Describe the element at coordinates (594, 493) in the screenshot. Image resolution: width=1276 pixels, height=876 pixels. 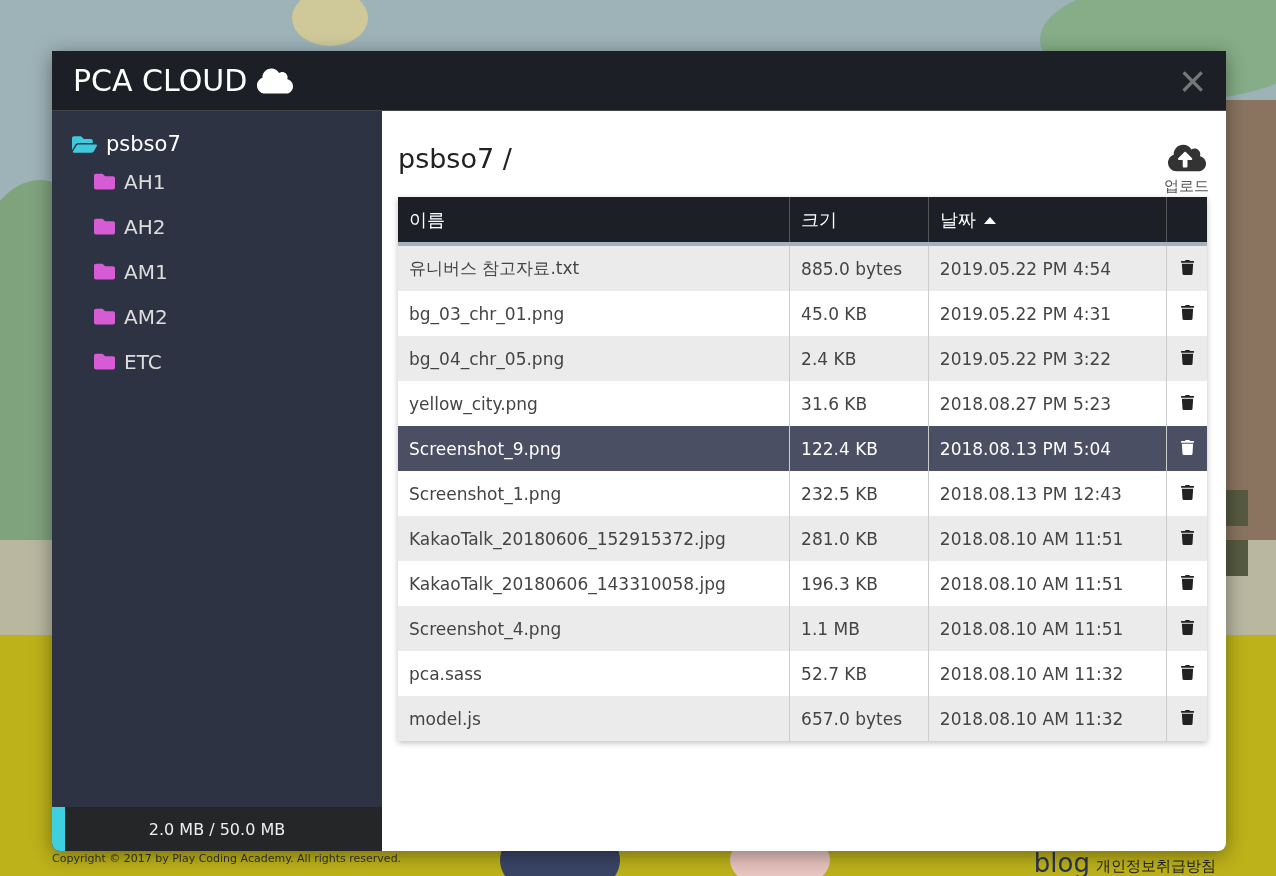
I see `file-name: Screenshot_1.png` at that location.